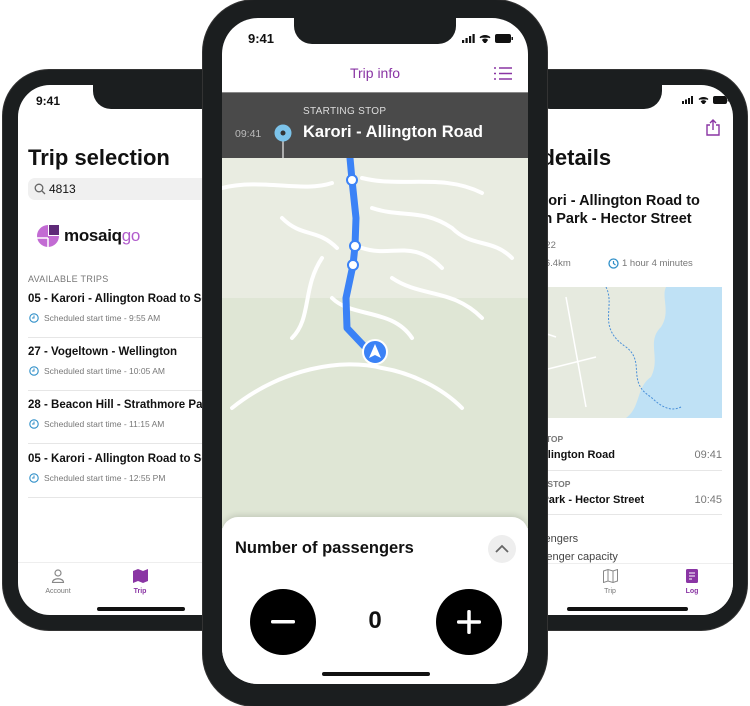 This screenshot has height=706, width=750. I want to click on stop-time: 09:41, so click(248, 134).